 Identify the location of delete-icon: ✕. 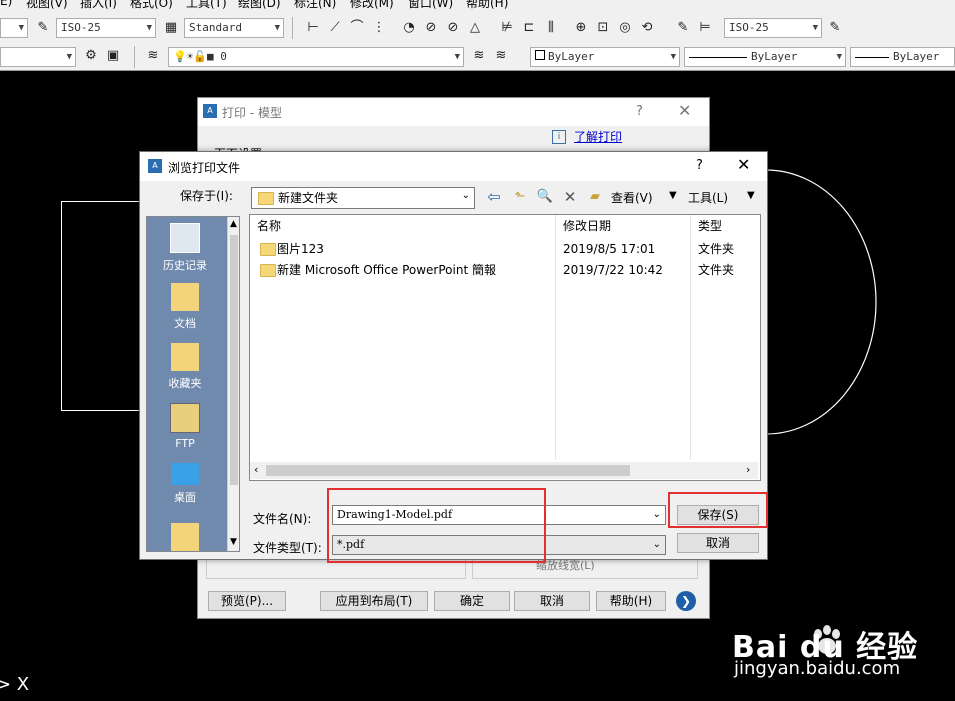
(570, 197).